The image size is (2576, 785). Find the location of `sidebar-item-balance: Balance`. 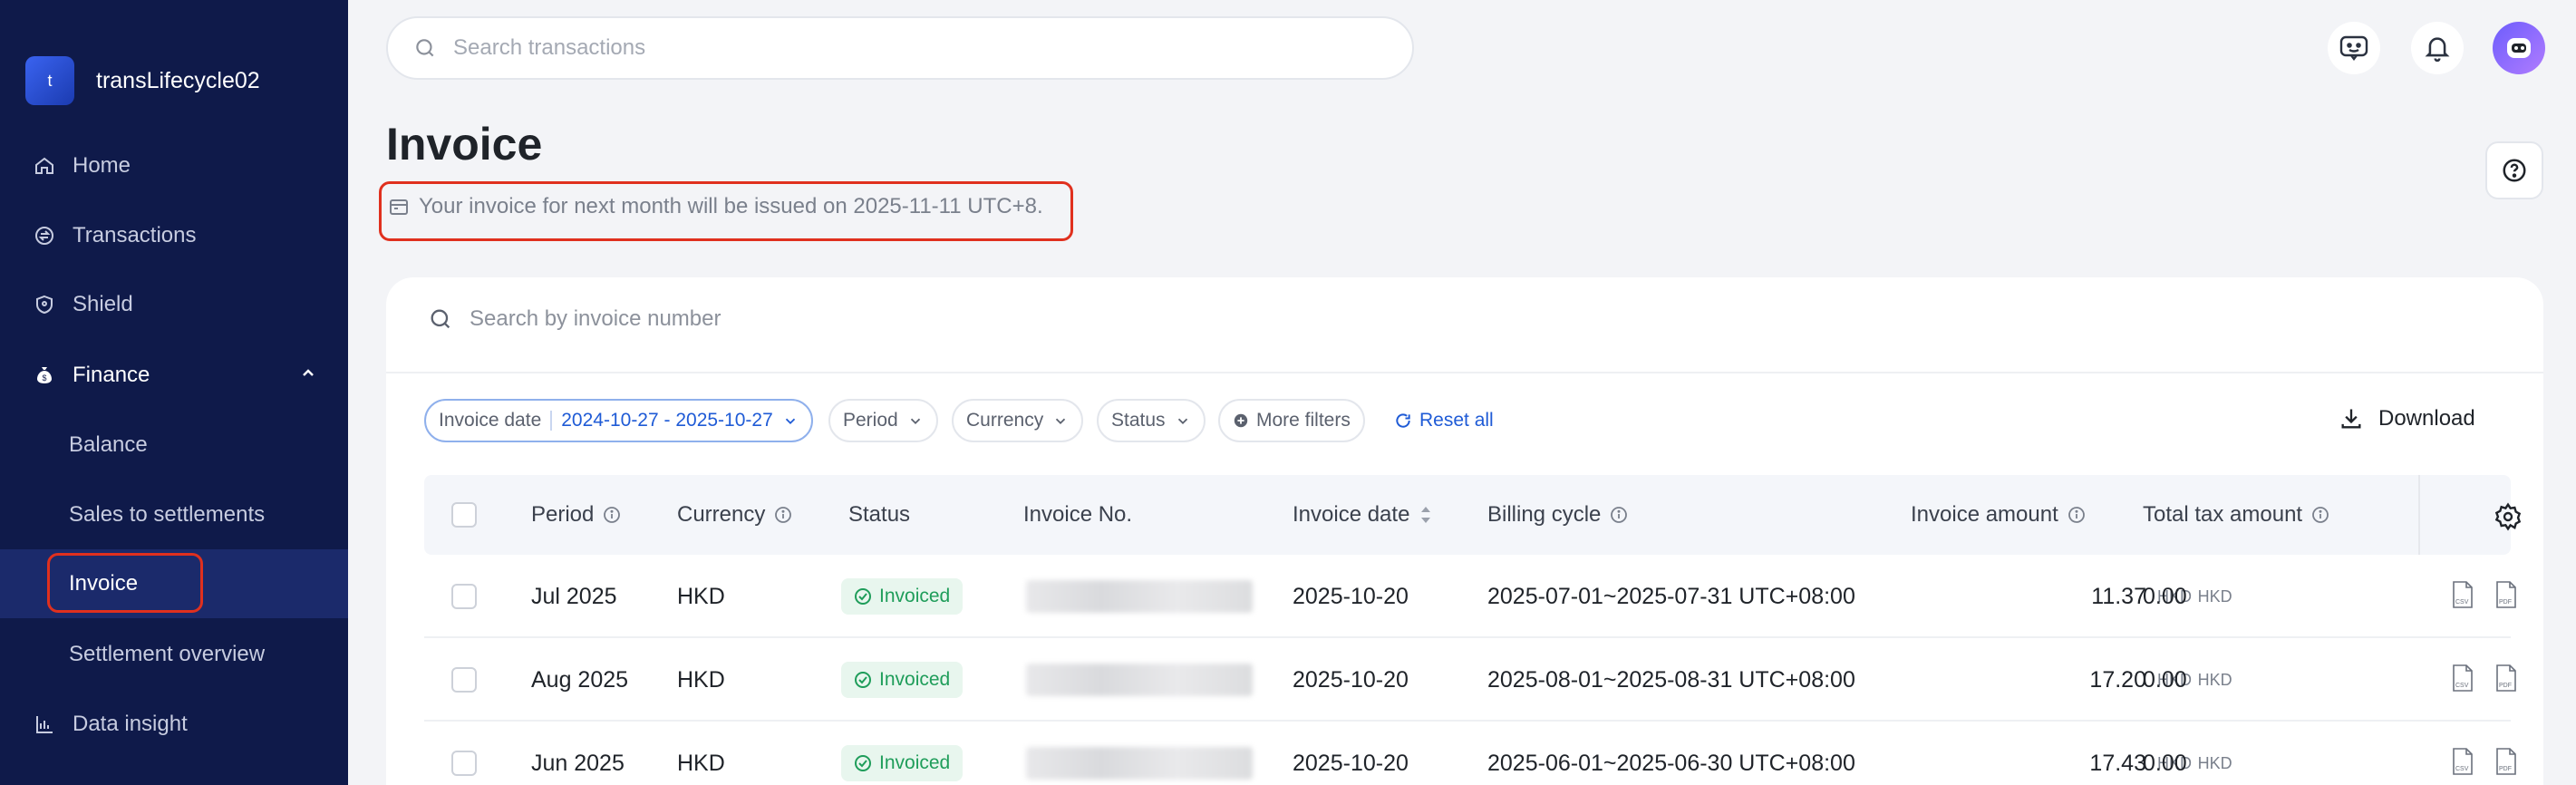

sidebar-item-balance: Balance is located at coordinates (174, 445).